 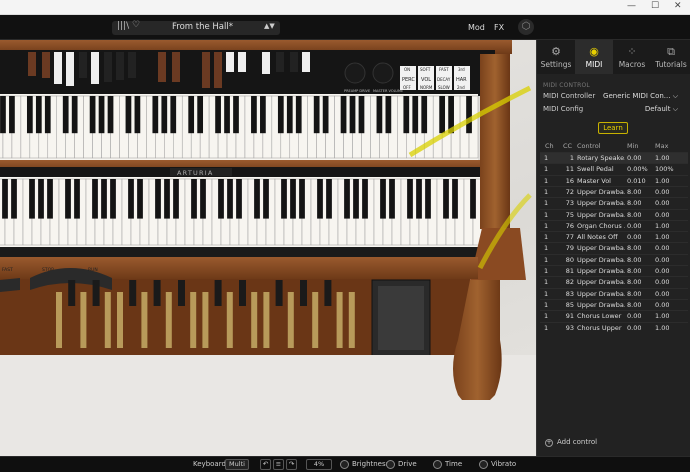 What do you see at coordinates (556, 57) in the screenshot?
I see `tab-settings: ⚙ Settings` at bounding box center [556, 57].